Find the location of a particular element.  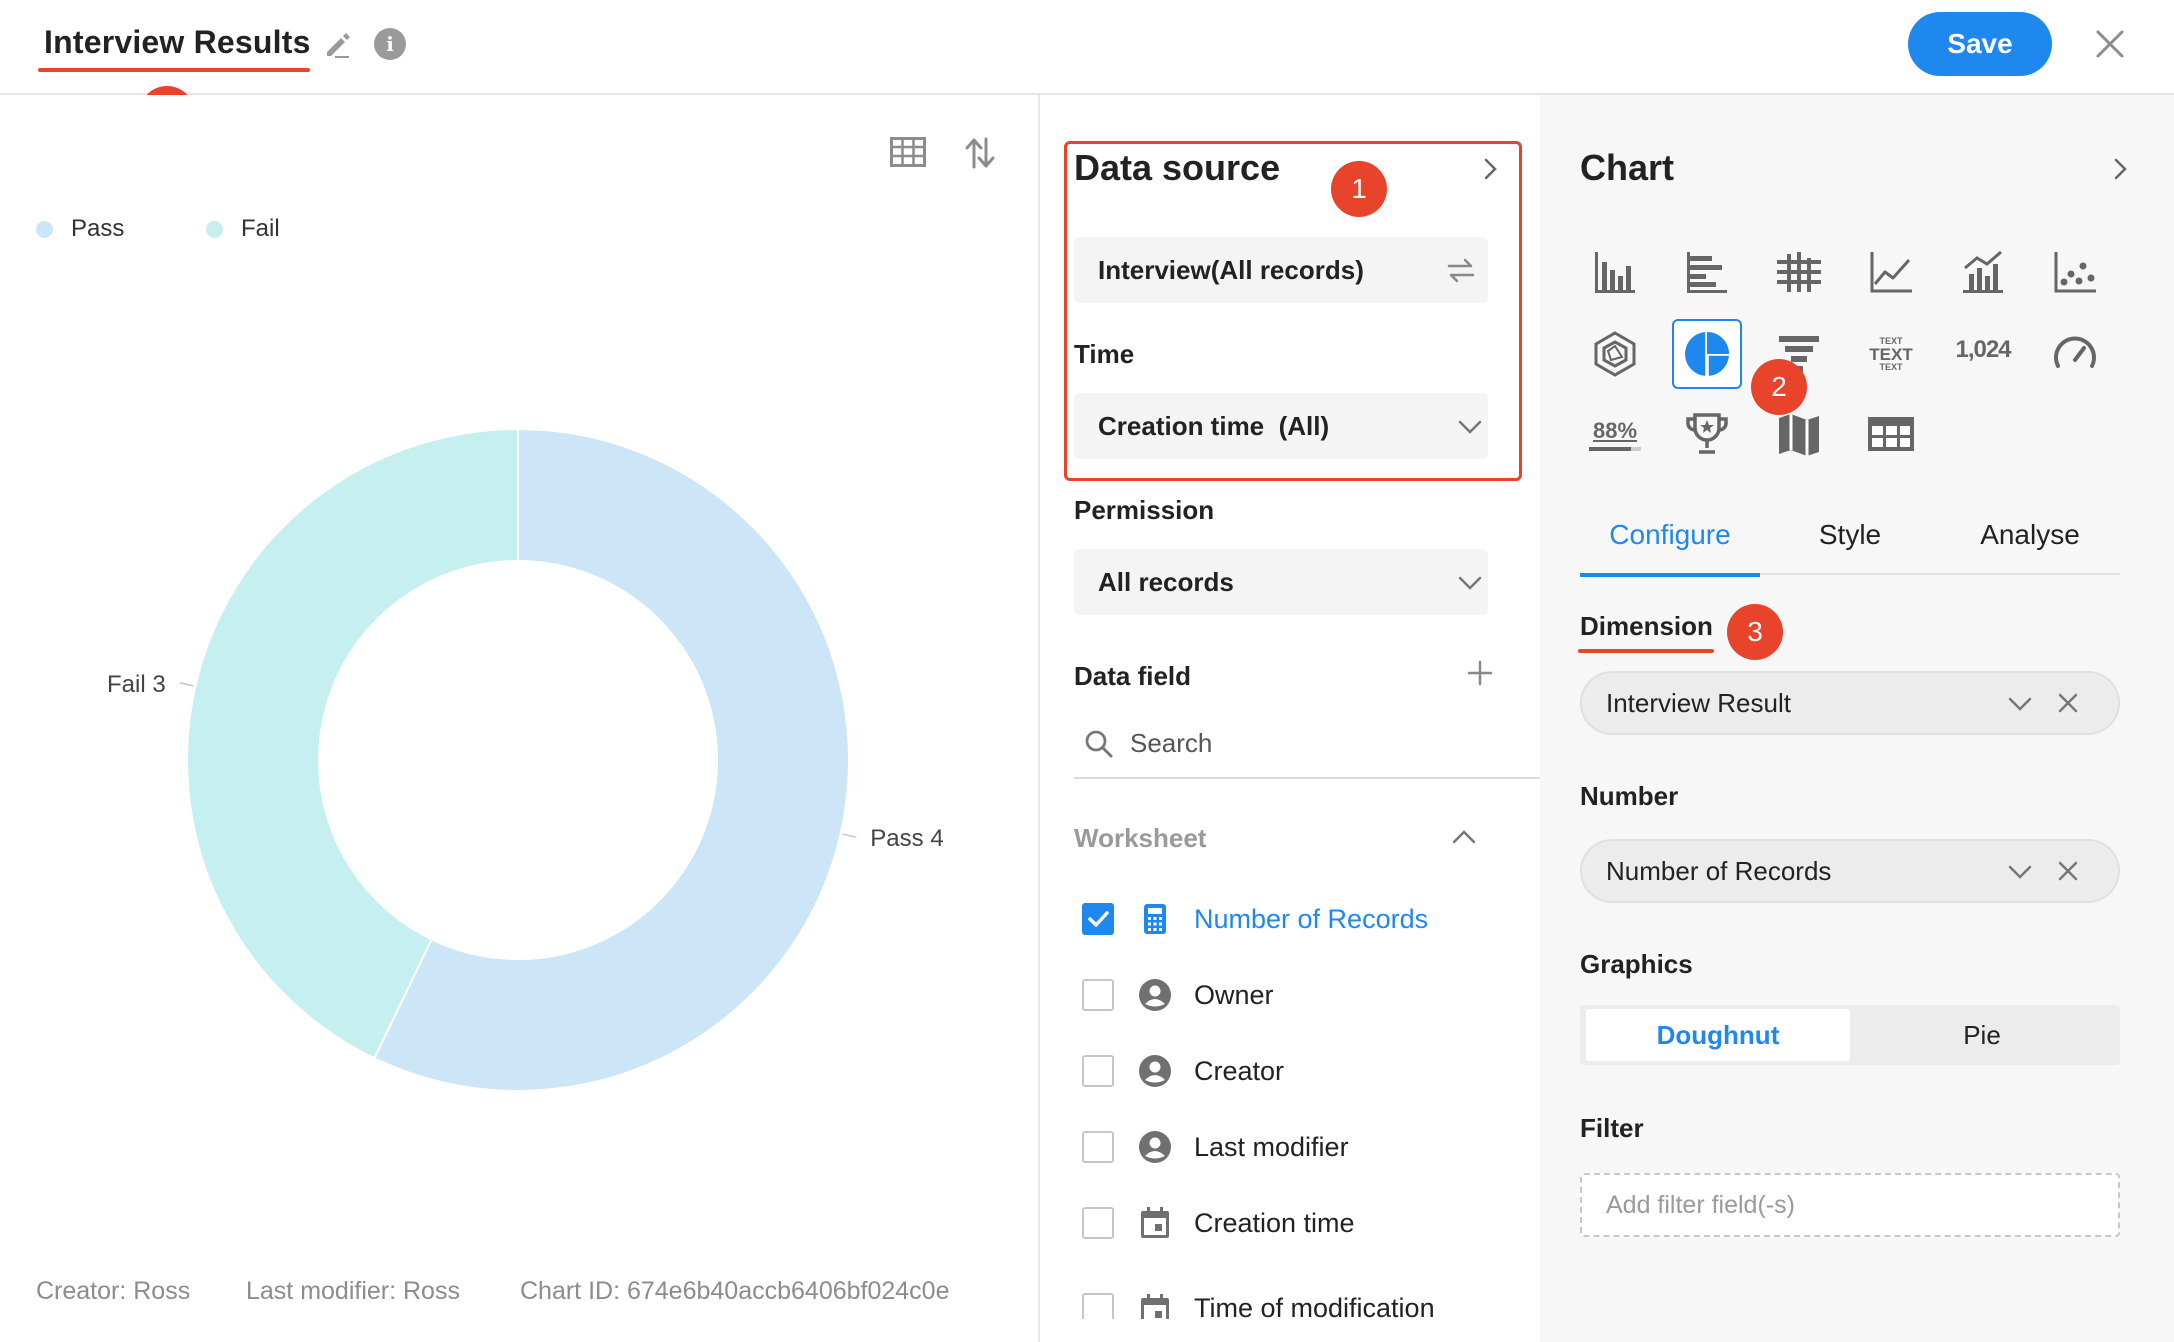

word-cloud-text-large: TEXT is located at coordinates (1891, 354).